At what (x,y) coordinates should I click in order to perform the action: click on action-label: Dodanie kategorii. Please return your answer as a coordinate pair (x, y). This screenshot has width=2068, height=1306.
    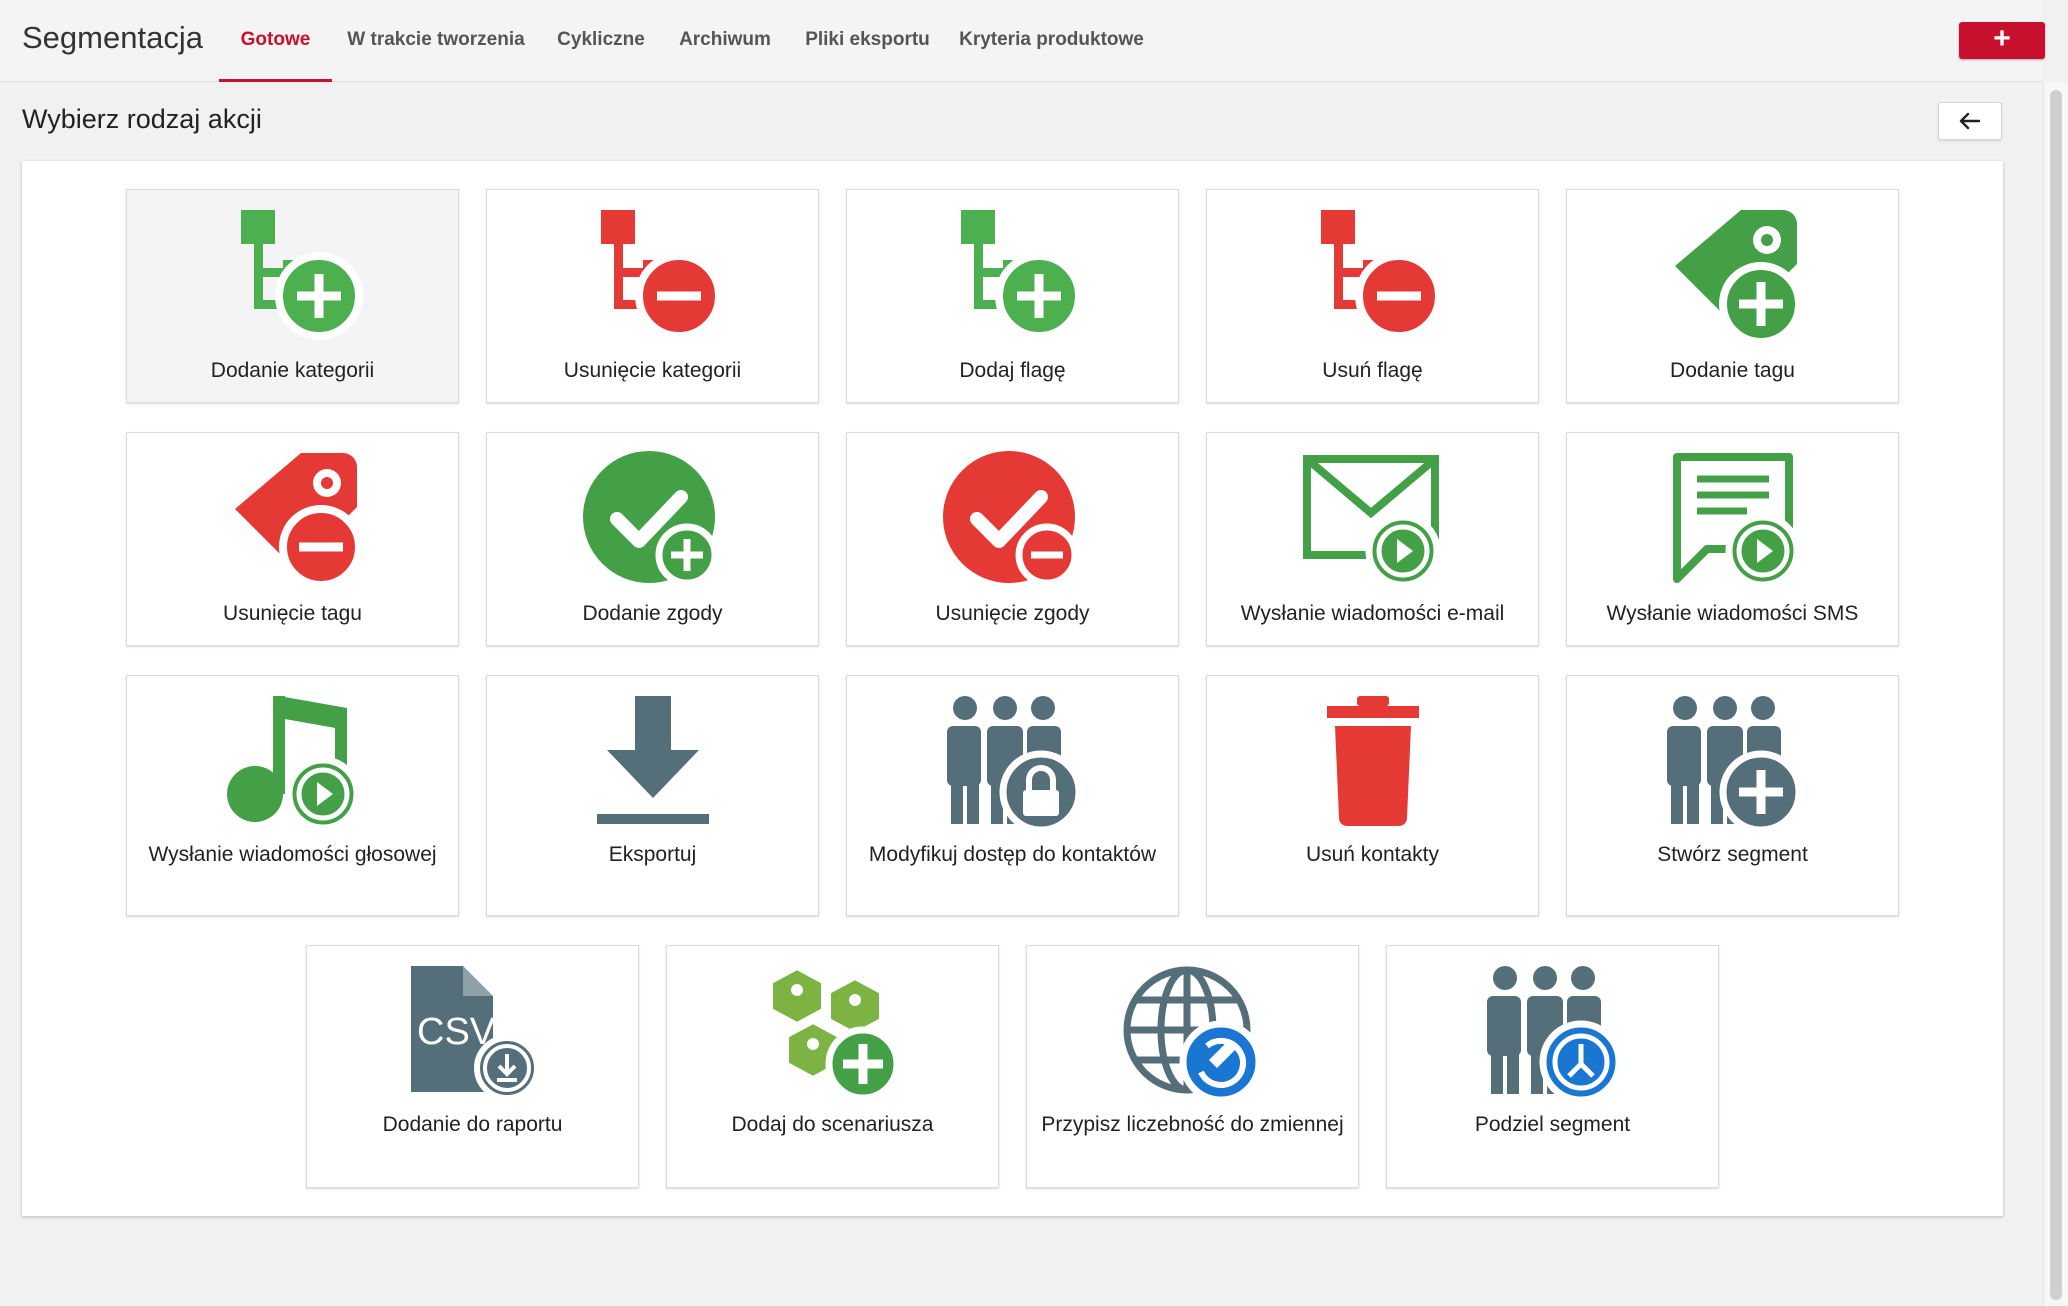
    Looking at the image, I should click on (292, 370).